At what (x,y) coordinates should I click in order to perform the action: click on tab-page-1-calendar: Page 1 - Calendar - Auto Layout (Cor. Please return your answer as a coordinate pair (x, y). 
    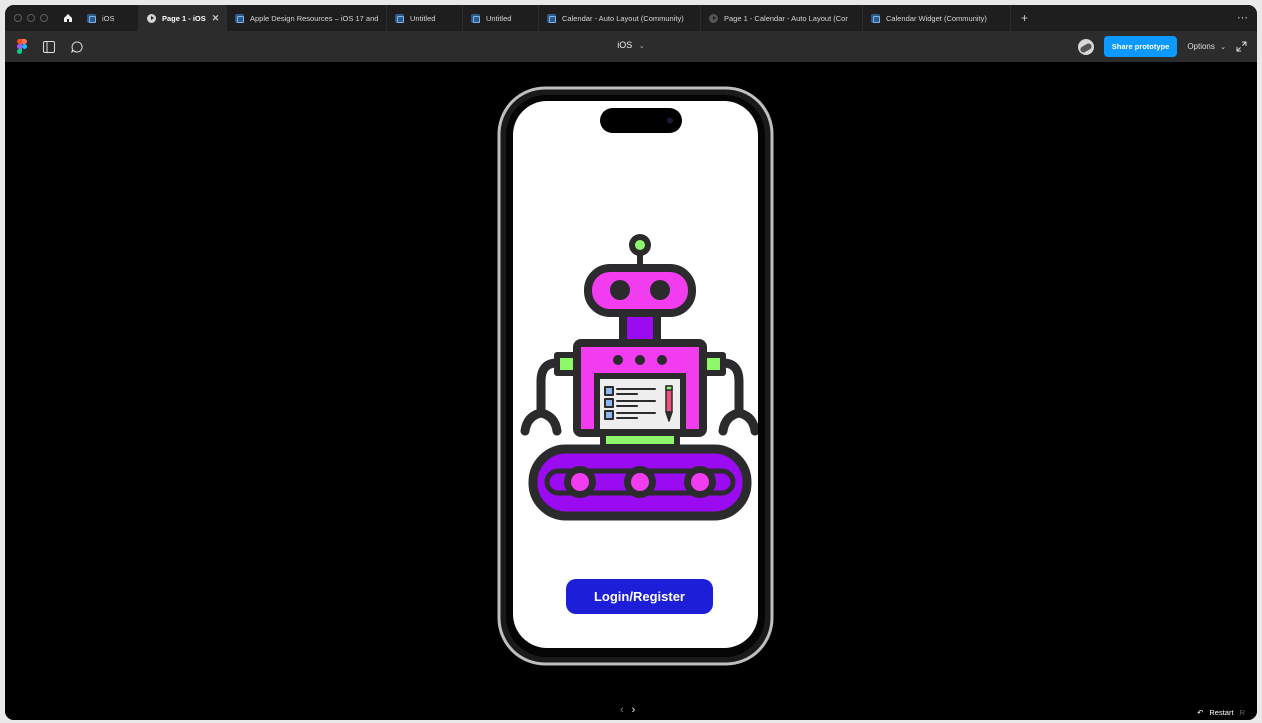
    Looking at the image, I should click on (782, 18).